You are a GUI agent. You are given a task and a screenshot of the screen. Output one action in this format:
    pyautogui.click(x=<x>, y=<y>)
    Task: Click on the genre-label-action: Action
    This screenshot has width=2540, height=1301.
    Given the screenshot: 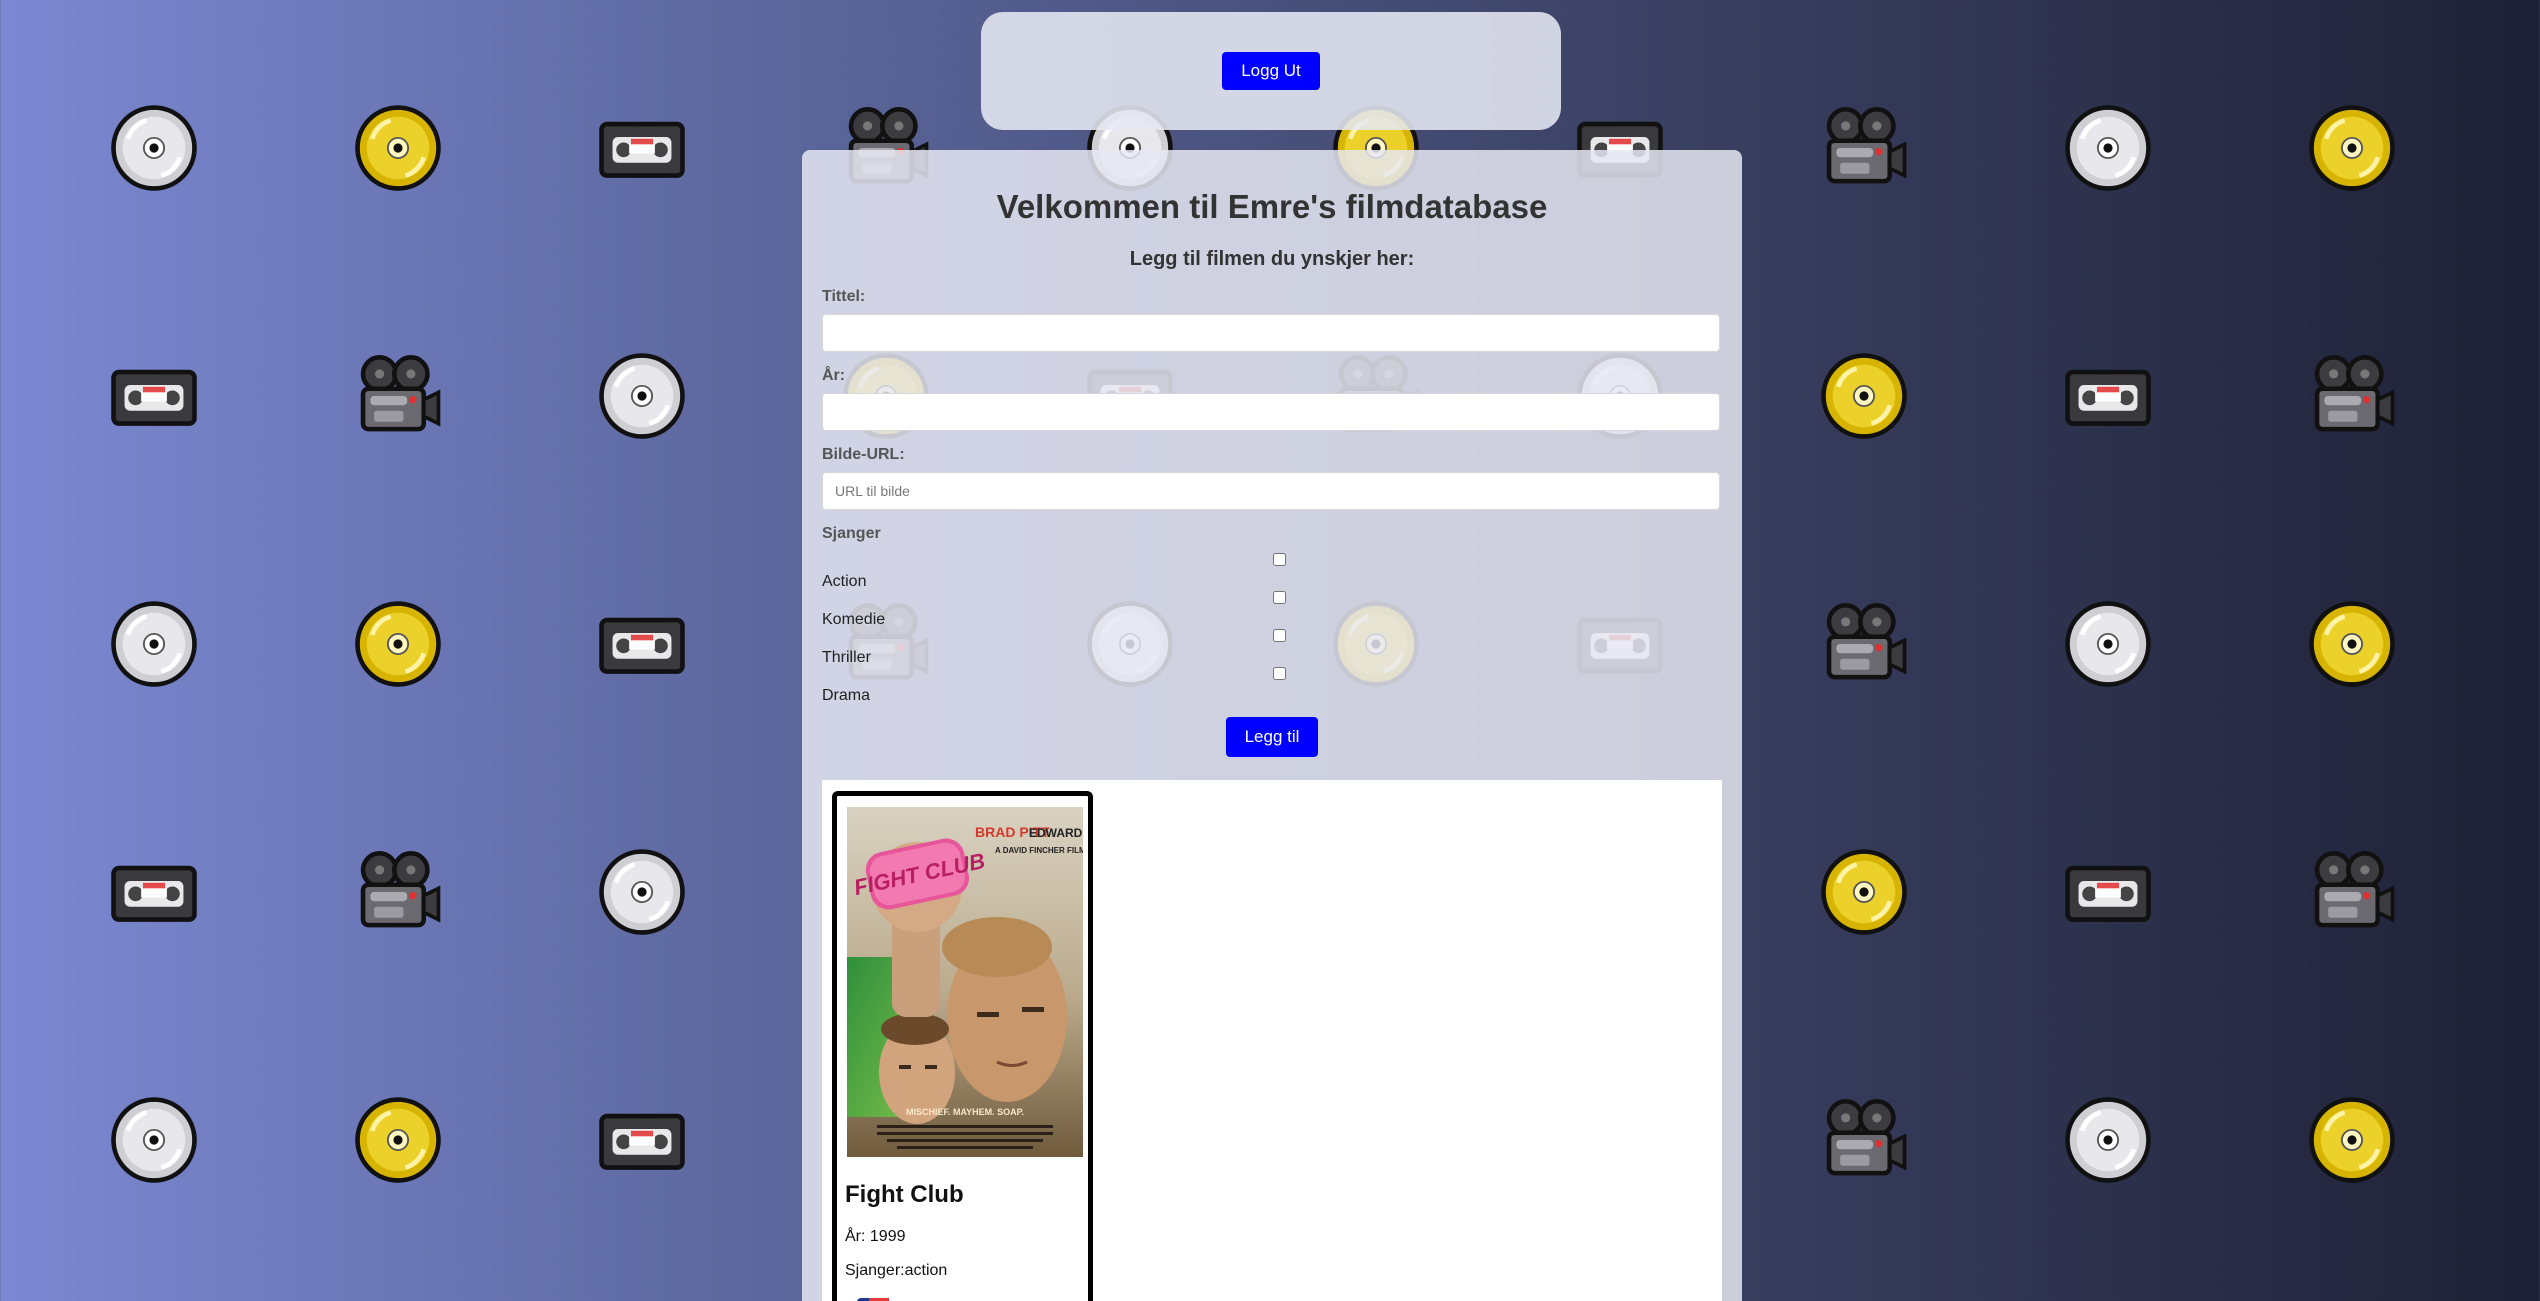 What is the action you would take?
    pyautogui.click(x=844, y=581)
    